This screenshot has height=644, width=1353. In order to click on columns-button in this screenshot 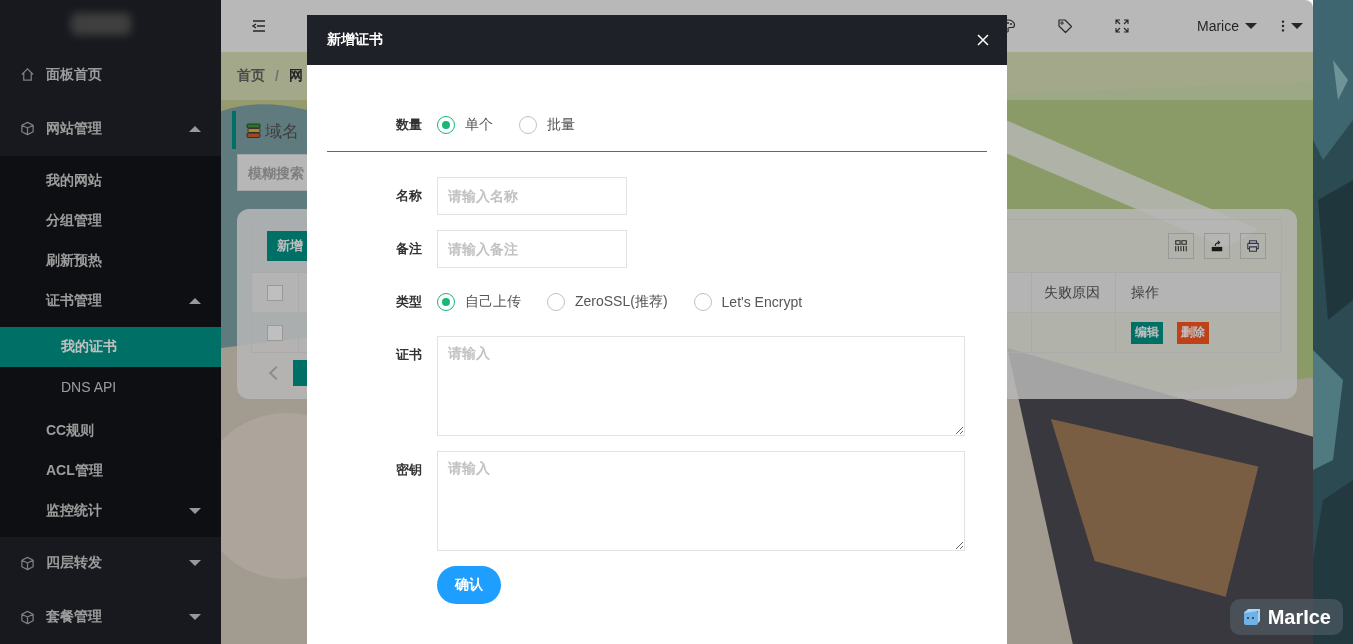, I will do `click(1181, 246)`.